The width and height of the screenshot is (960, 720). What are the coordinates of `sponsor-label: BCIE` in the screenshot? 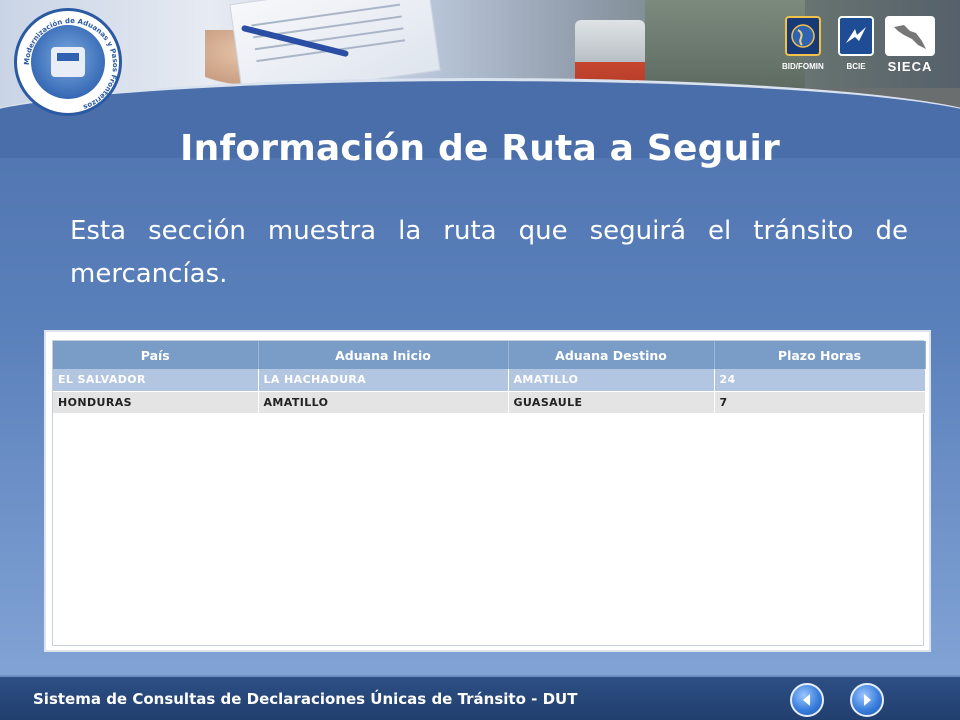 It's located at (856, 66).